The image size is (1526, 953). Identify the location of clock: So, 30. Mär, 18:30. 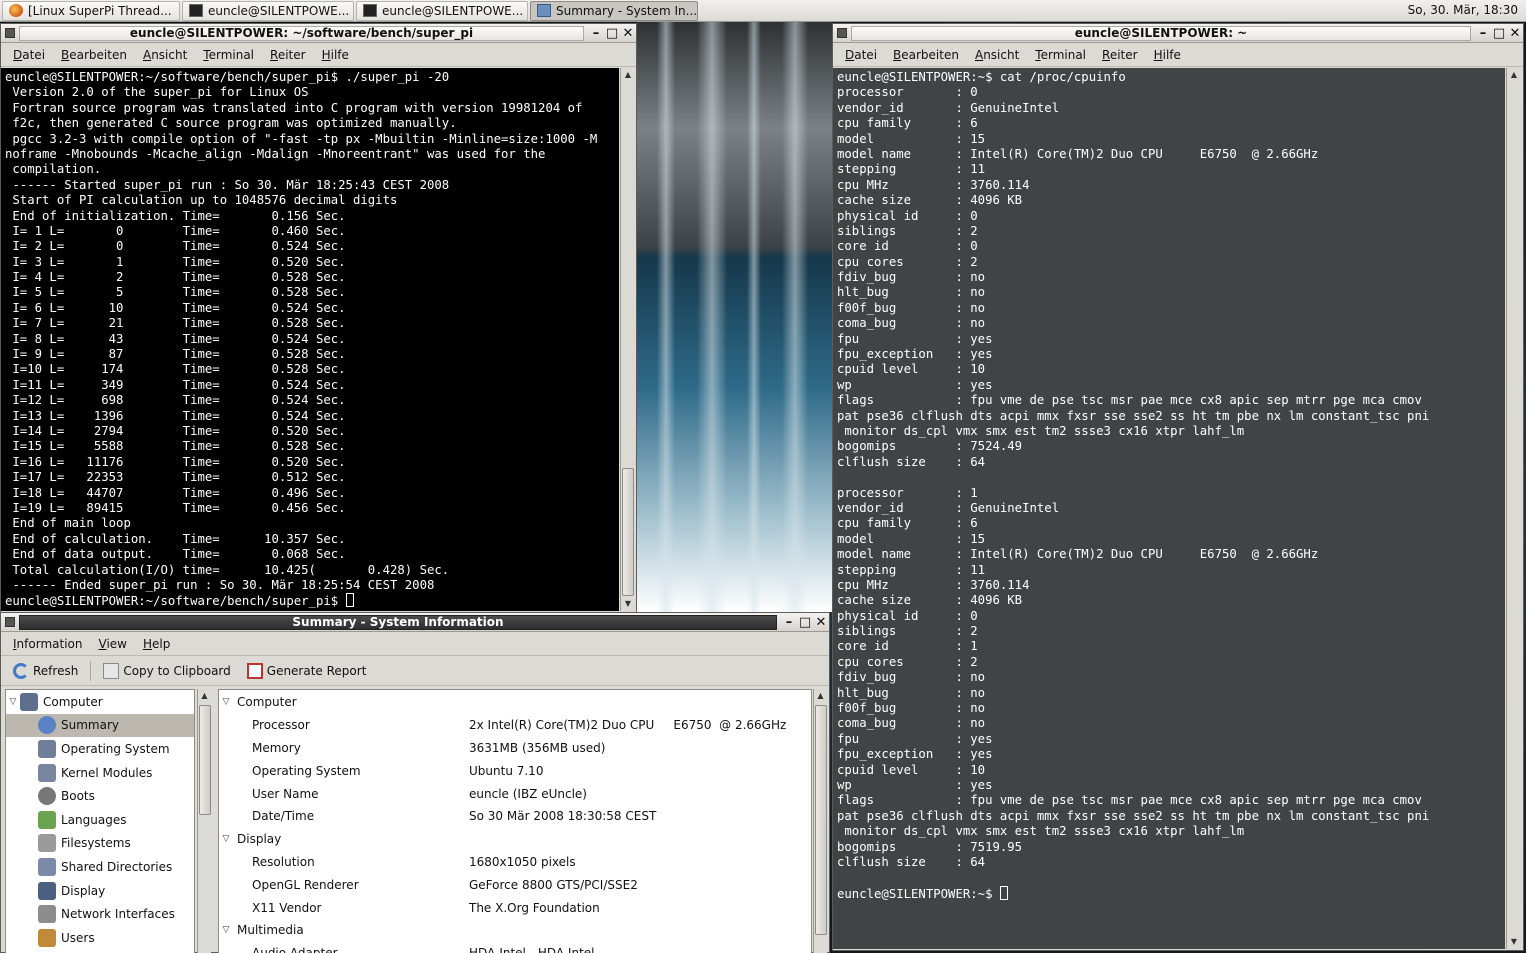
(1463, 10).